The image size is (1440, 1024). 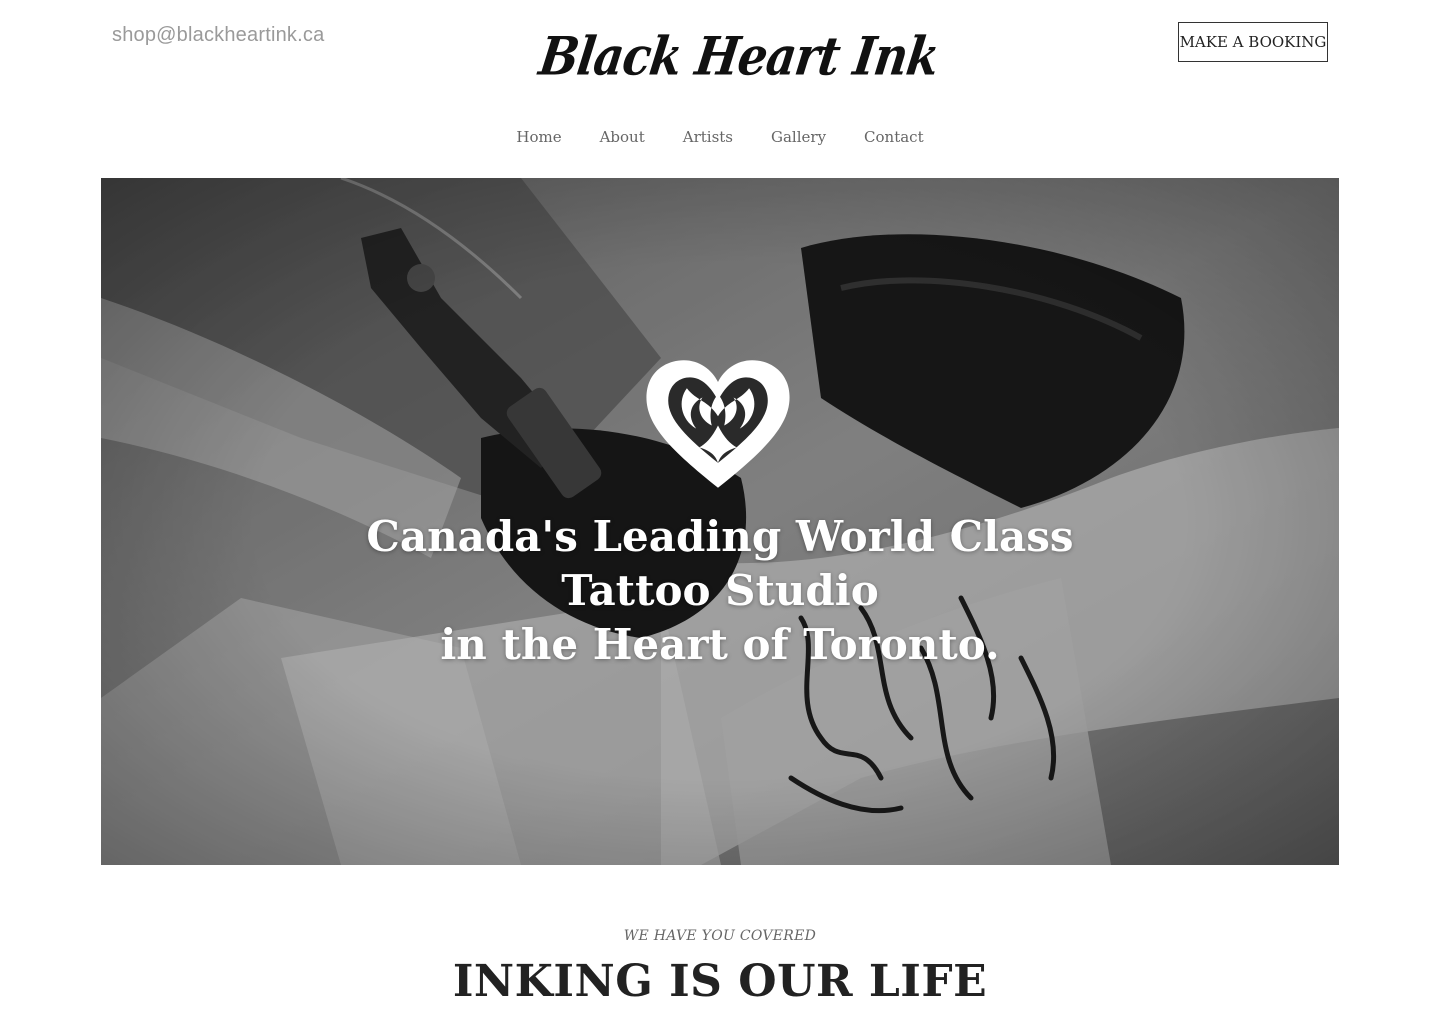 What do you see at coordinates (218, 35) in the screenshot?
I see `email-link: shop@blackheartink.ca` at bounding box center [218, 35].